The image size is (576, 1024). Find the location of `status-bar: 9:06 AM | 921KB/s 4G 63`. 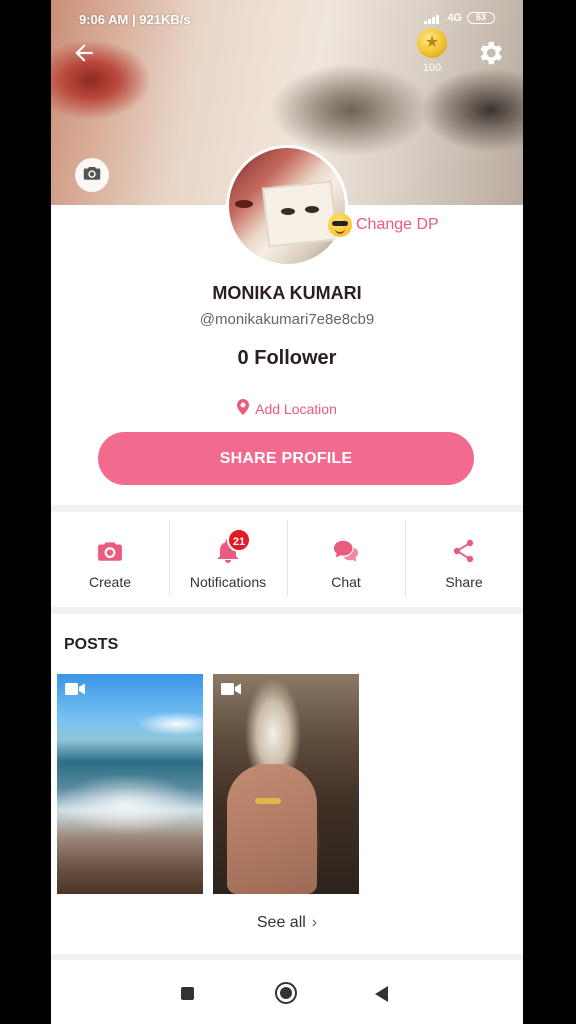

status-bar: 9:06 AM | 921KB/s 4G 63 is located at coordinates (287, 20).